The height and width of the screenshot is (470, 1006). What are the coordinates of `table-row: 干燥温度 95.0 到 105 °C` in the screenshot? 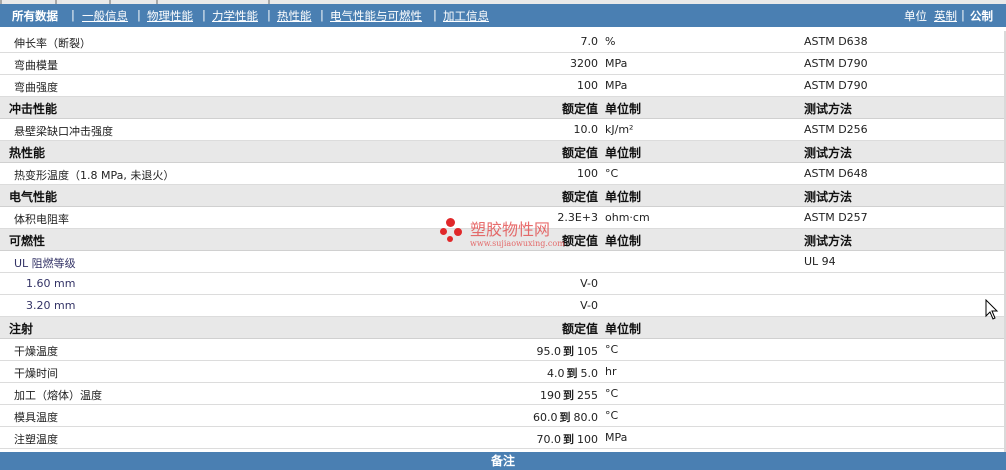 It's located at (503, 350).